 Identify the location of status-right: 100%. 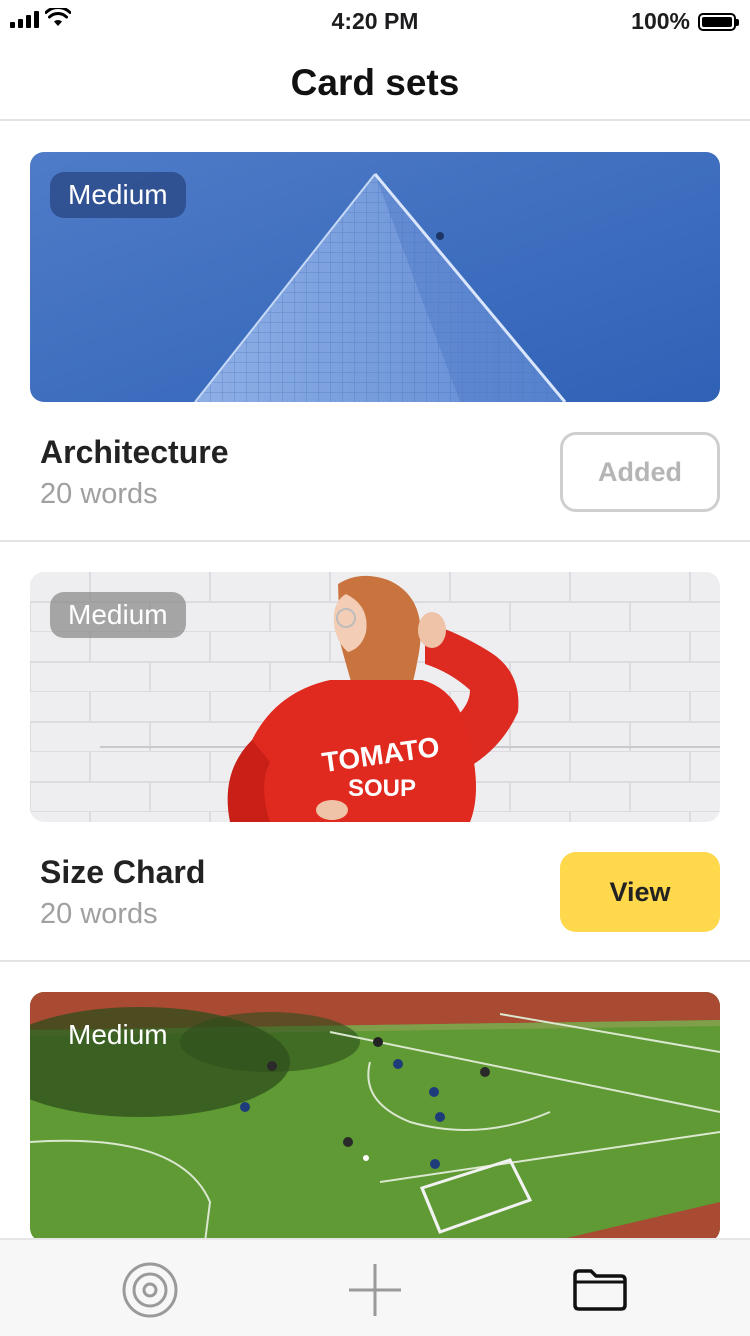
(685, 21).